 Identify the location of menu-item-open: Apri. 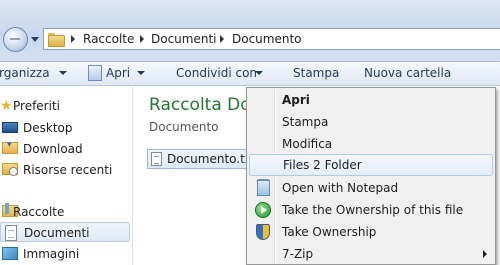
(371, 100).